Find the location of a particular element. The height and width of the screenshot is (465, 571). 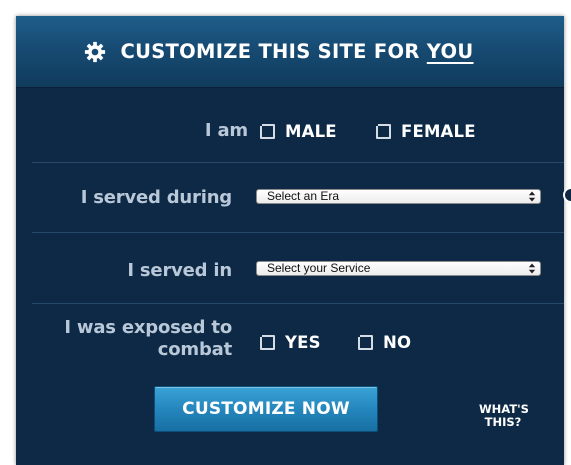

era-select: Select an Era is located at coordinates (398, 196).